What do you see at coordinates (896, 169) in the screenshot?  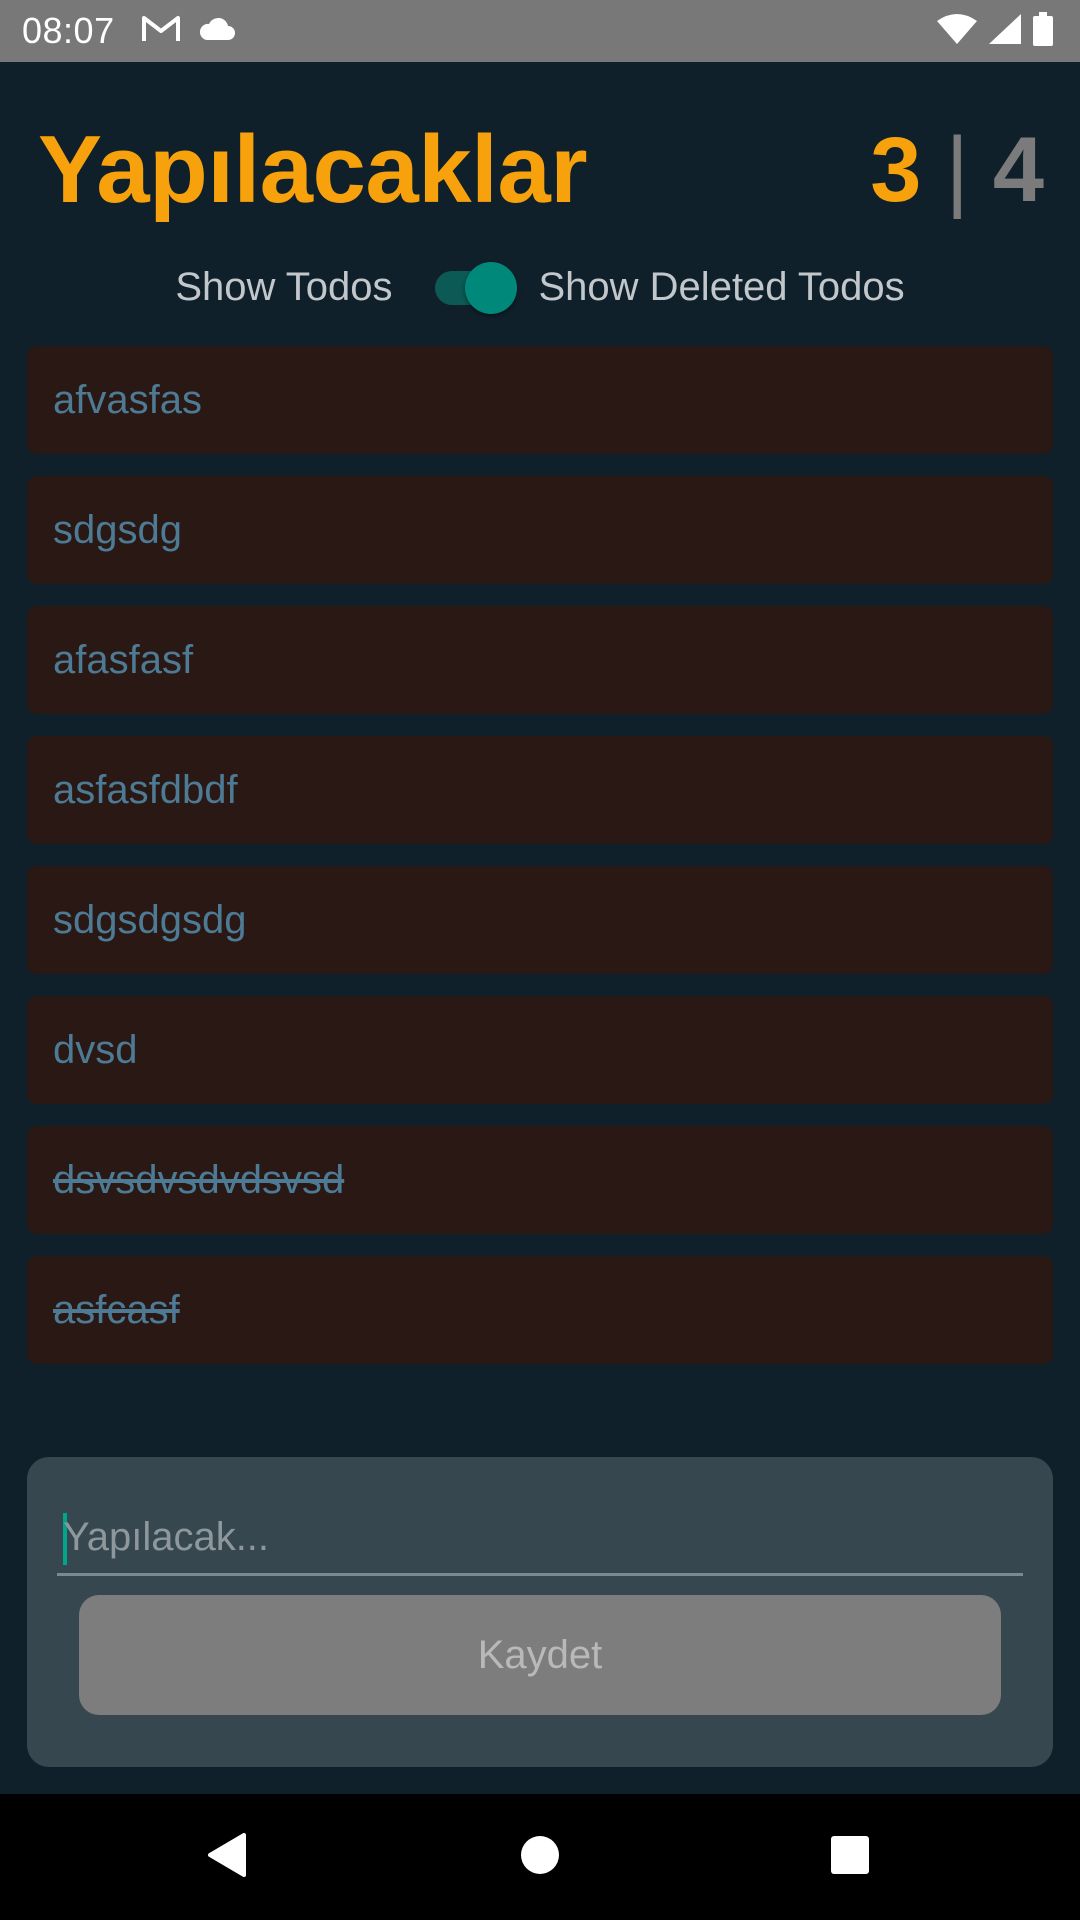 I see `active-count: 3` at bounding box center [896, 169].